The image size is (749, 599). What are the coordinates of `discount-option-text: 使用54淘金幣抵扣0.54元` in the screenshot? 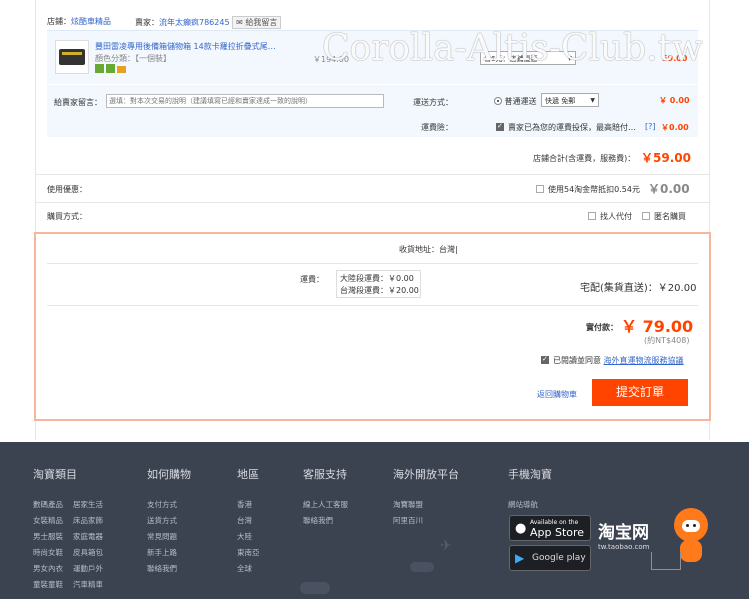 It's located at (594, 189).